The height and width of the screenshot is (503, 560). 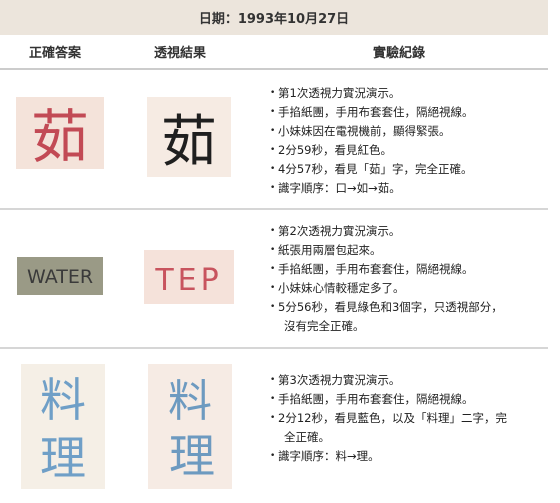 What do you see at coordinates (63, 458) in the screenshot?
I see `correct-char-2: 理` at bounding box center [63, 458].